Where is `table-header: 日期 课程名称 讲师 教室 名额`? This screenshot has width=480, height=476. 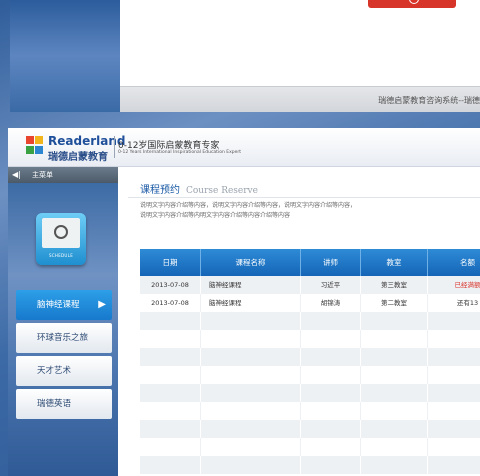
table-header: 日期 课程名称 讲师 教室 名额 is located at coordinates (310, 262).